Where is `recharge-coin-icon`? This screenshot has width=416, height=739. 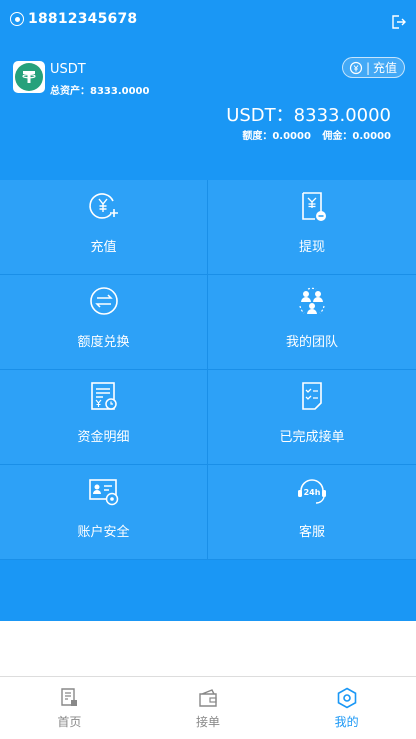
recharge-coin-icon is located at coordinates (356, 67).